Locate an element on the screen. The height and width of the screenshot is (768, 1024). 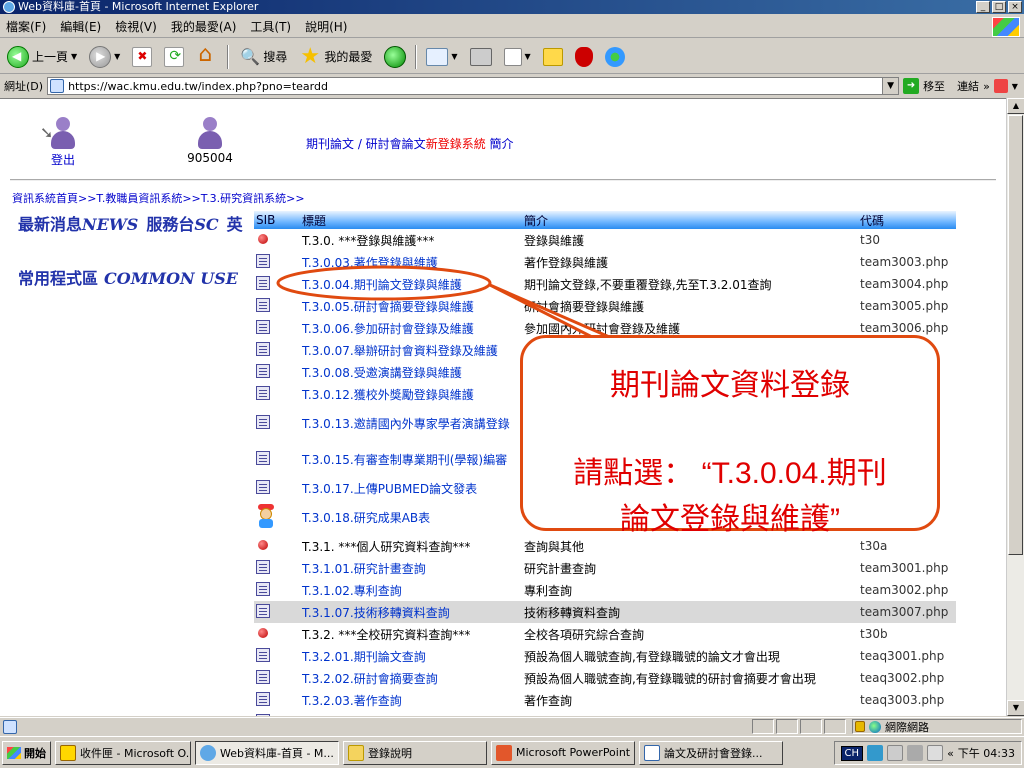
breadcrumb: 資訊系統首頁>>T.教職員資訊系統>>T.3.研究資訊系統>> is located at coordinates (158, 198).